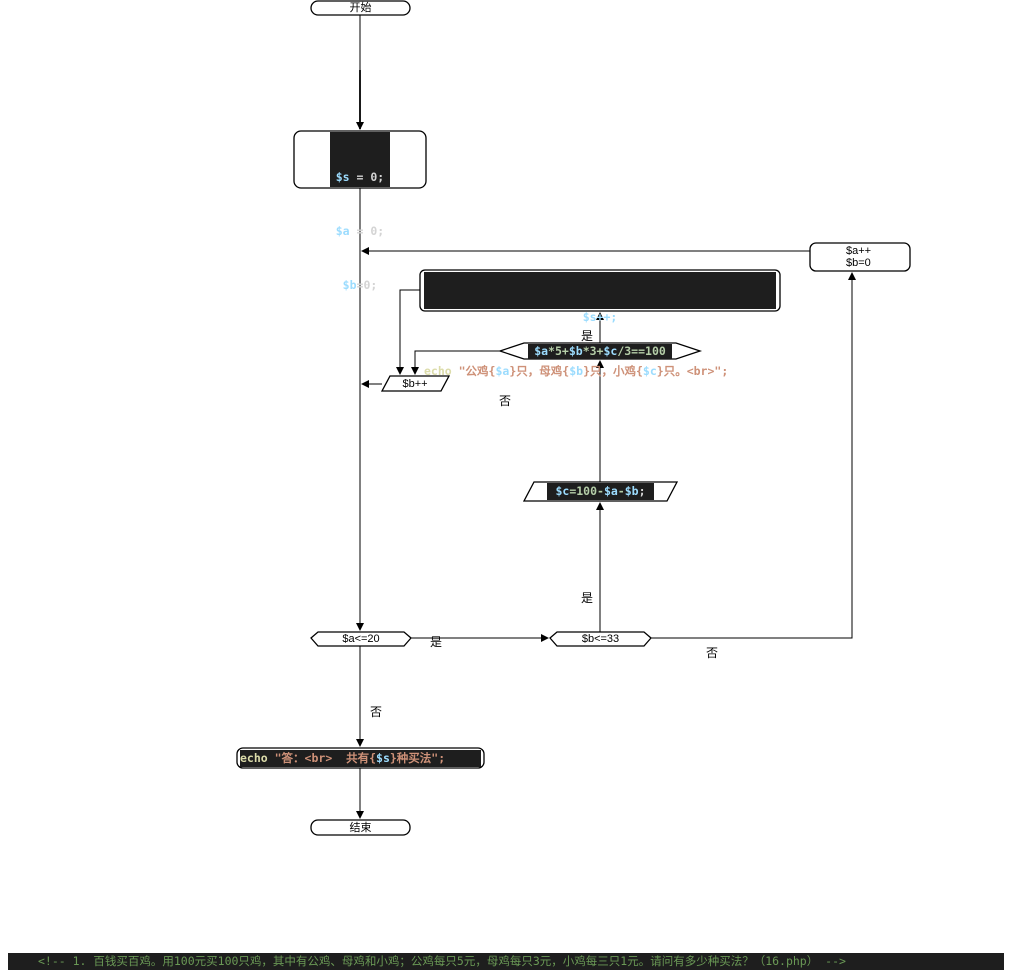  I want to click on check-sum-code: $a*5+$b*3+$c/3==100, so click(600, 351).